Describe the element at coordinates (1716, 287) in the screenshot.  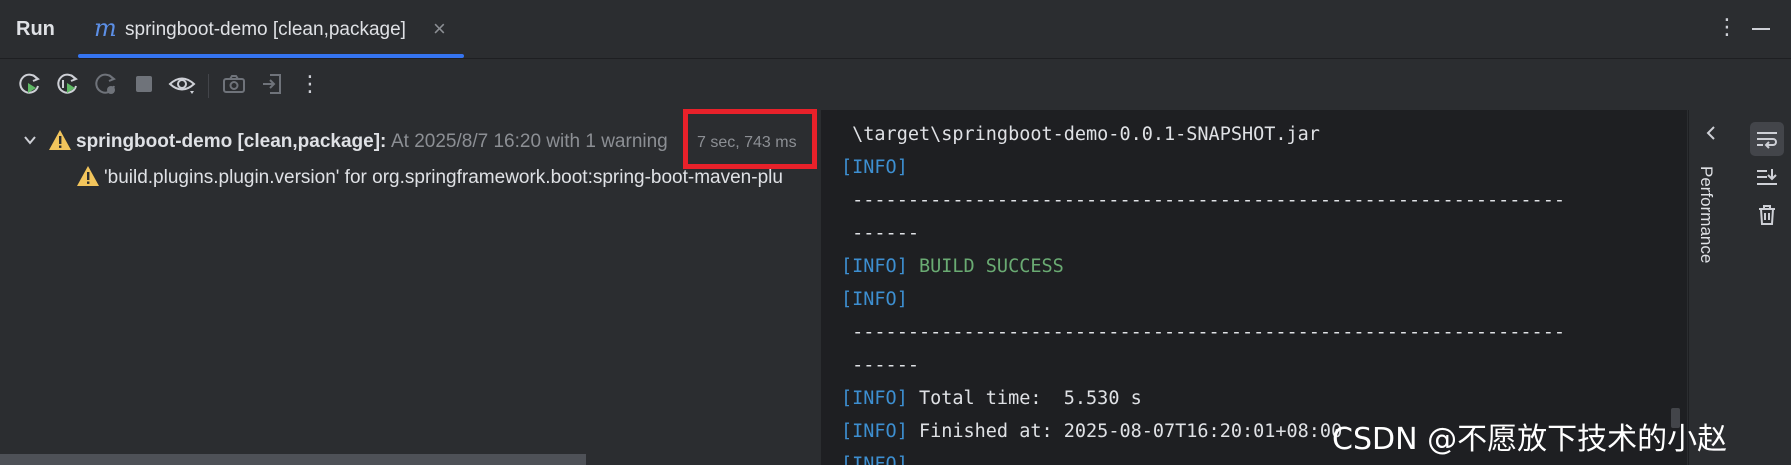
I see `performance-panel` at that location.